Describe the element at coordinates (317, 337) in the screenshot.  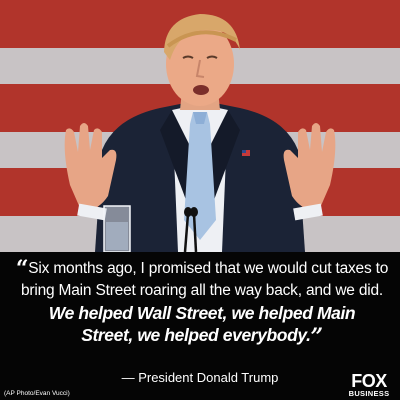
I see `close-quote-mark: ”` at that location.